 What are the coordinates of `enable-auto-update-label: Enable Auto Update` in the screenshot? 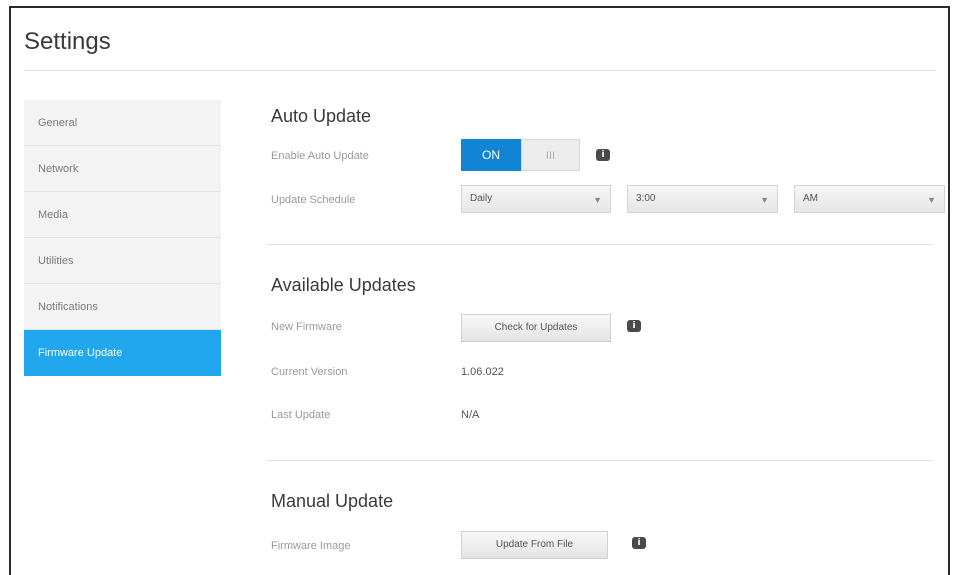 It's located at (320, 156).